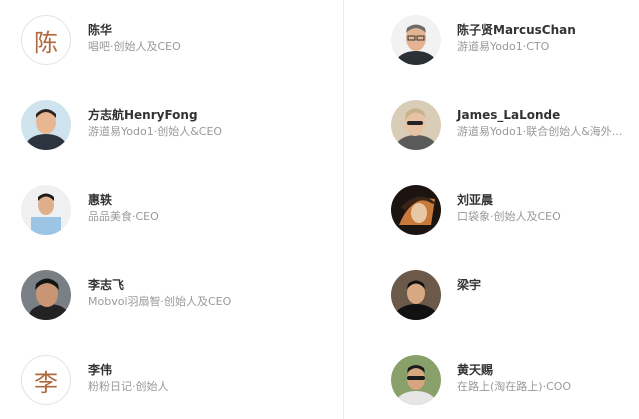  What do you see at coordinates (469, 285) in the screenshot?
I see `person-name: 梁宇` at bounding box center [469, 285].